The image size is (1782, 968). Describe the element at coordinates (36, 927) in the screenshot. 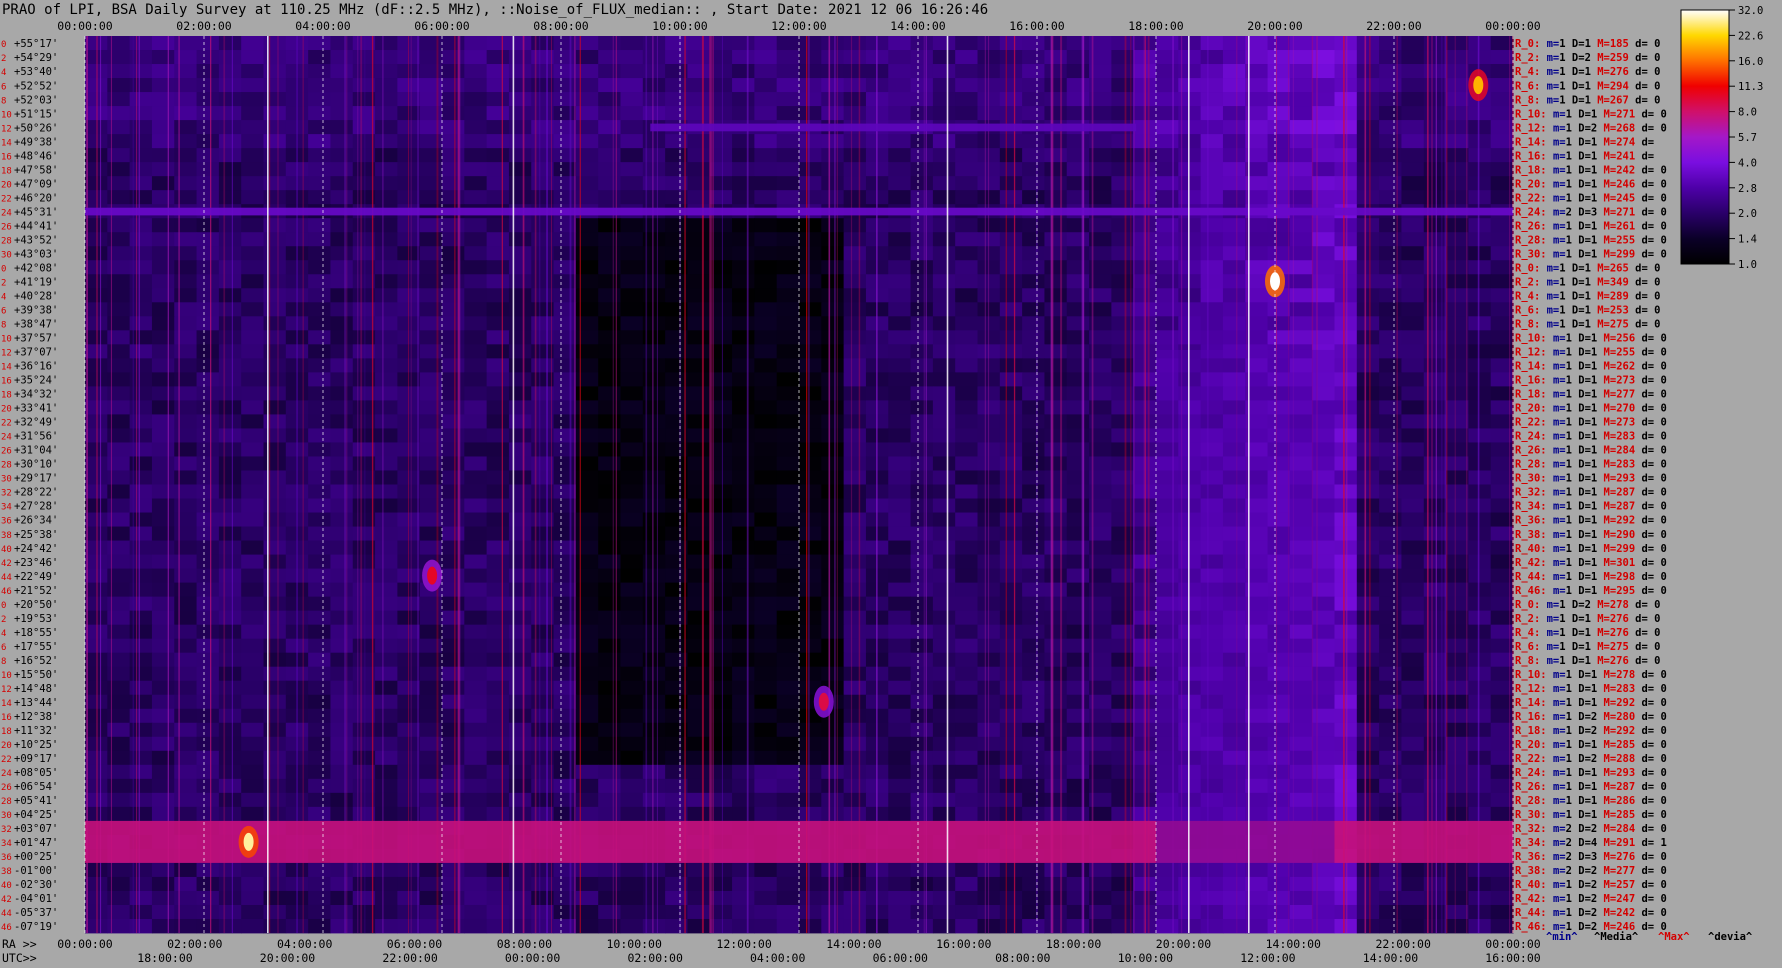

I see `declination-label: -07°19'` at that location.